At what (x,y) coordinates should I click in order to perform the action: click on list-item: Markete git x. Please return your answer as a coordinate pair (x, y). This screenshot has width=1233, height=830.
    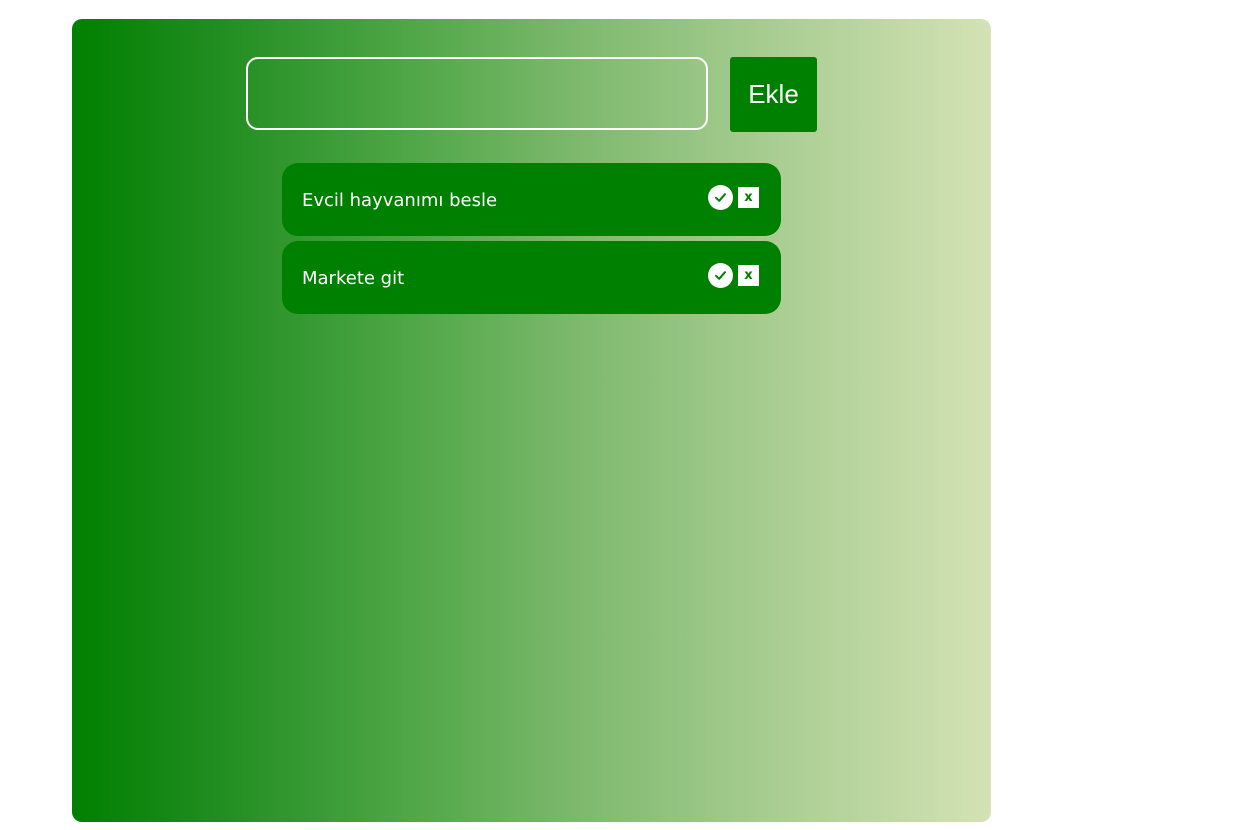
    Looking at the image, I should click on (531, 277).